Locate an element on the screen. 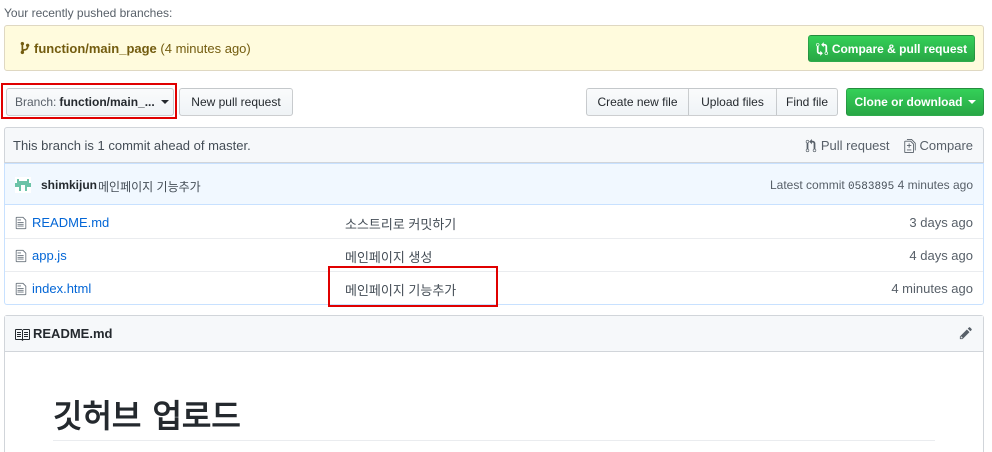 This screenshot has width=992, height=452. table-row: README.md 소스트리로 커밋하기 3 days ago is located at coordinates (494, 222).